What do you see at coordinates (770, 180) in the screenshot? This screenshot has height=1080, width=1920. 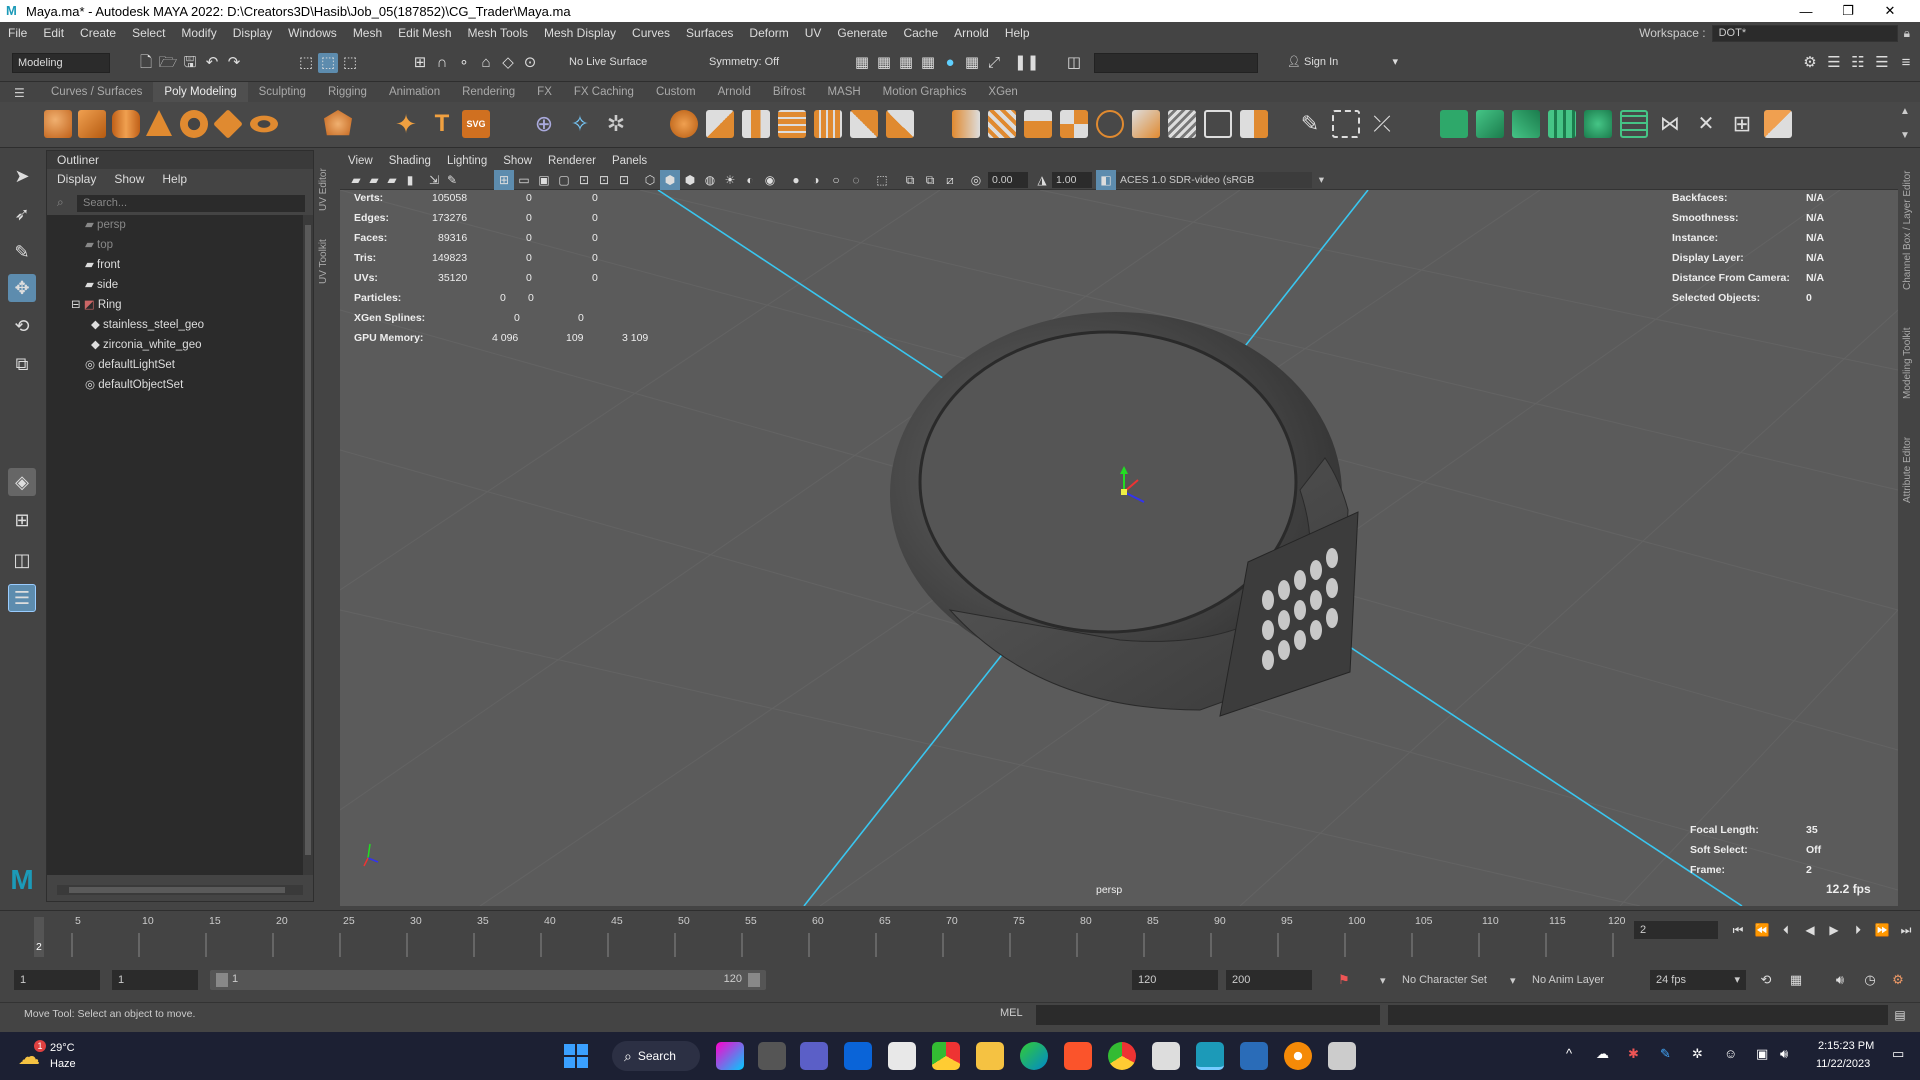 I see `screen-space-ao-icon: ◉` at bounding box center [770, 180].